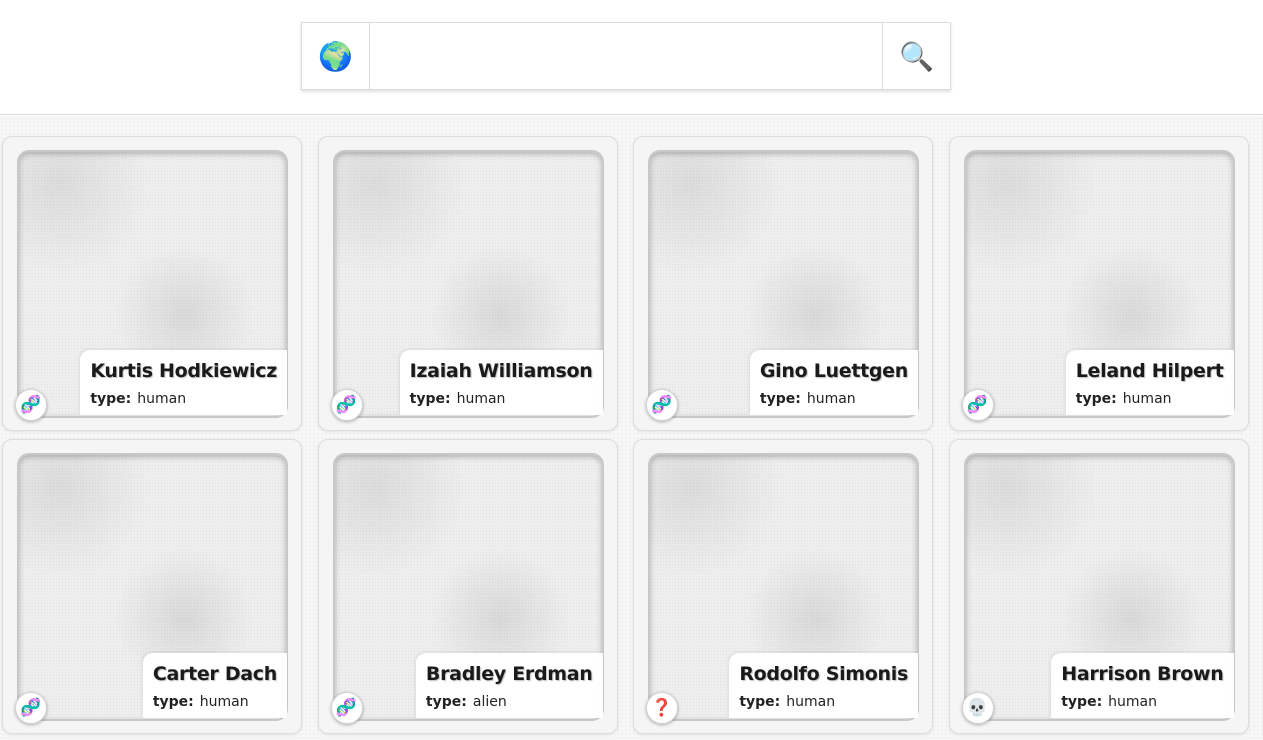  Describe the element at coordinates (509, 685) in the screenshot. I see `character-info: Bradley Erdman type: alien` at that location.